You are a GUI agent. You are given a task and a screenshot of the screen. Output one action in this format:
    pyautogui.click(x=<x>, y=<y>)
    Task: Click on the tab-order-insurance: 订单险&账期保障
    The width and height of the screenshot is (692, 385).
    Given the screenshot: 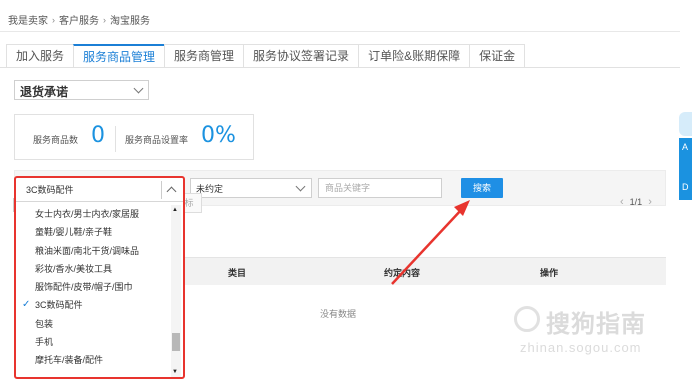 What is the action you would take?
    pyautogui.click(x=414, y=56)
    